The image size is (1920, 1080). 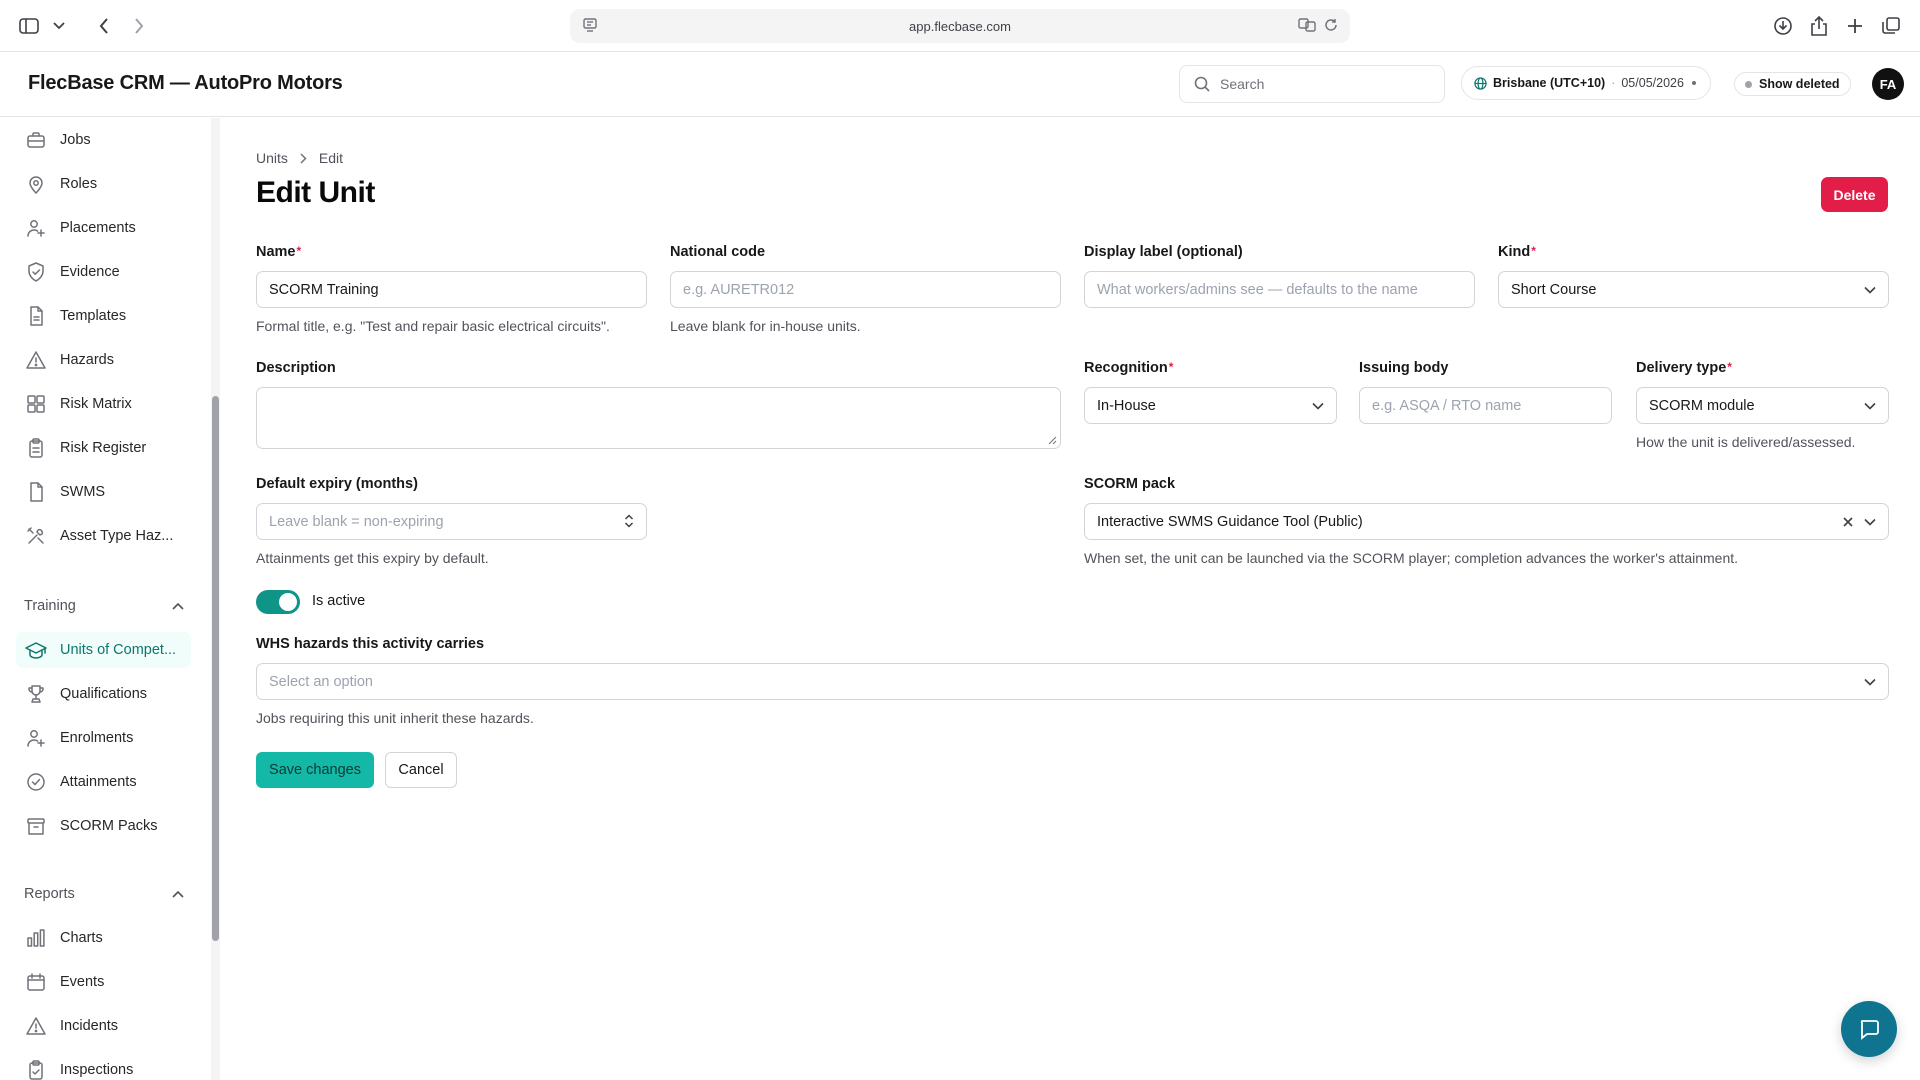 What do you see at coordinates (139, 26) in the screenshot?
I see `forward-icon` at bounding box center [139, 26].